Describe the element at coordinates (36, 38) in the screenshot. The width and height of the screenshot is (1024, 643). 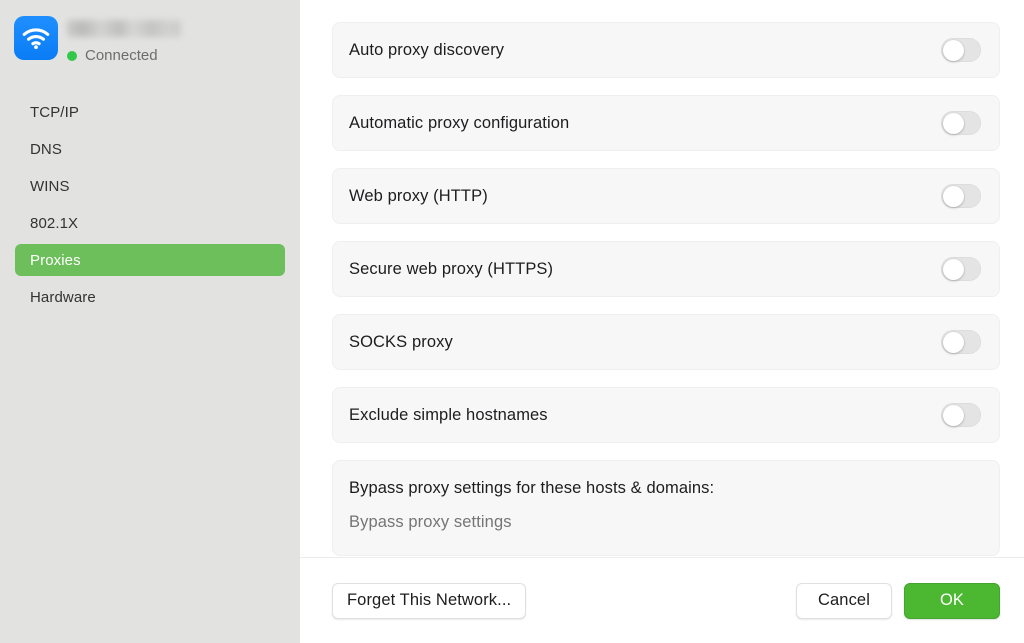
I see `wifi-icon` at that location.